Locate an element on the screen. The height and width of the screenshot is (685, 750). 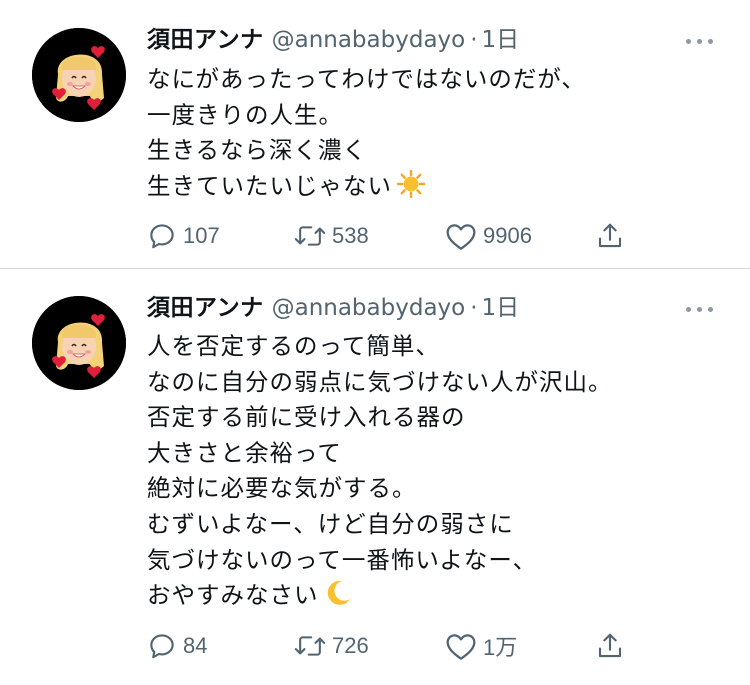
tweet-line: おやすみなさい is located at coordinates (233, 595).